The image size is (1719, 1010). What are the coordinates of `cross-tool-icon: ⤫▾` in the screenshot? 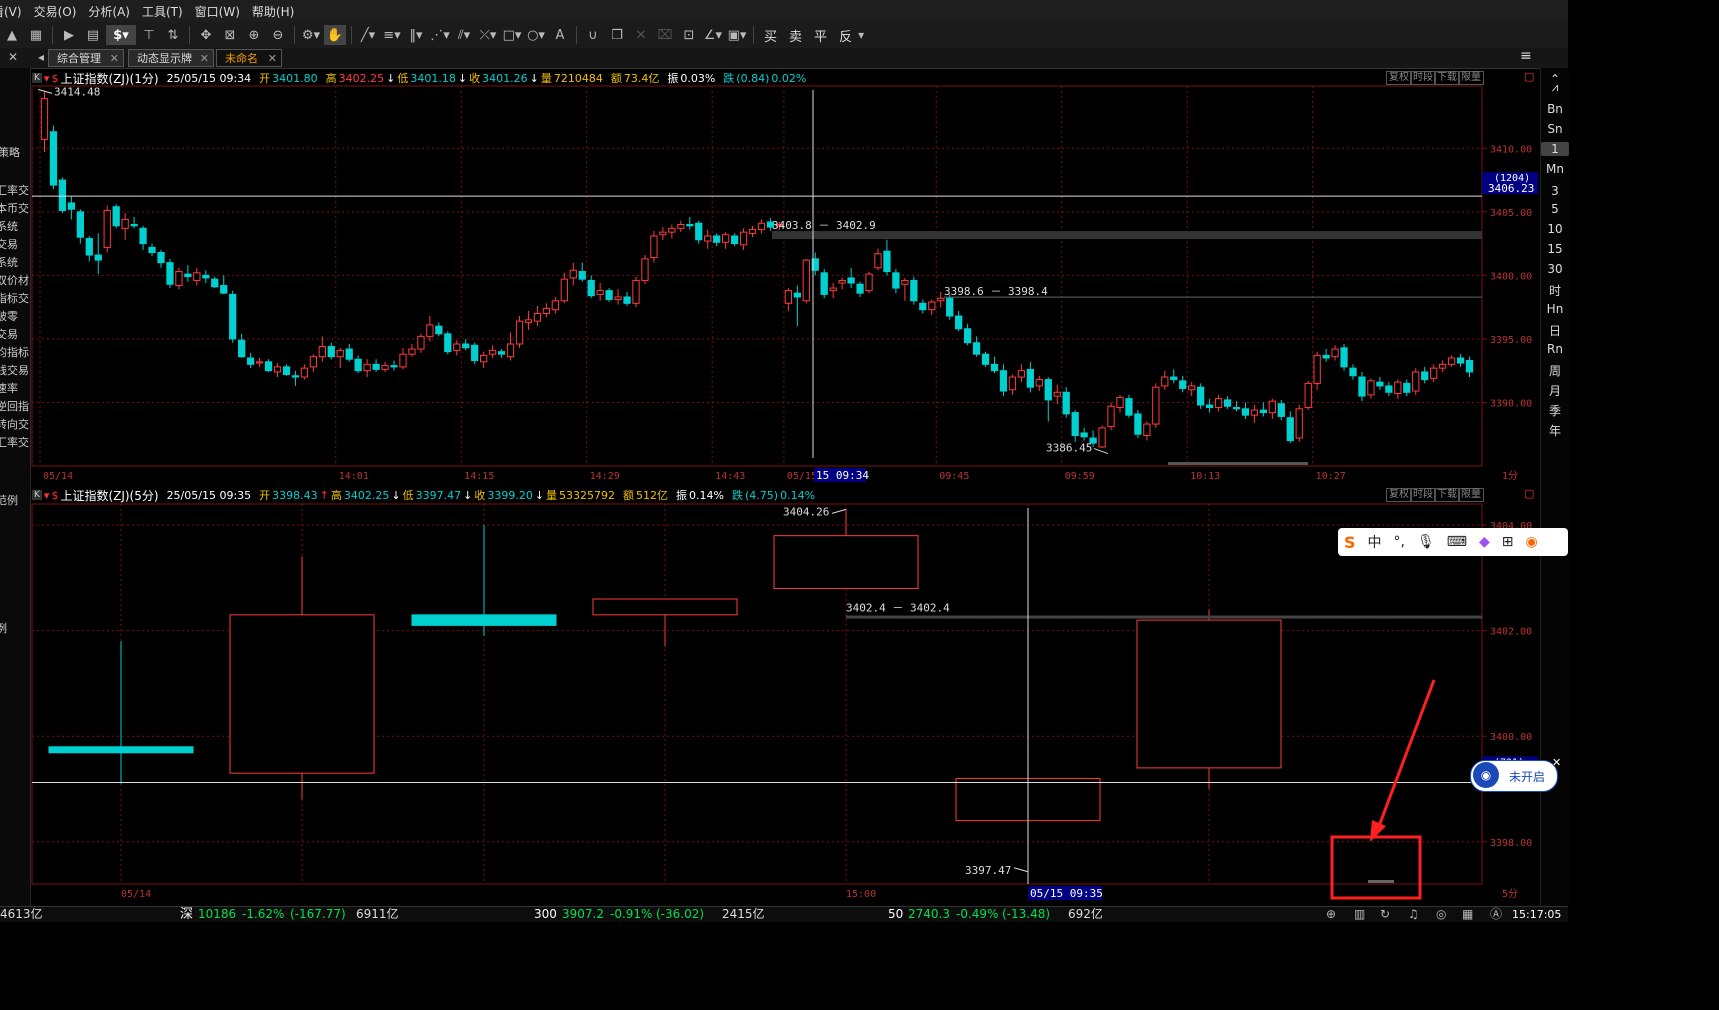 It's located at (488, 35).